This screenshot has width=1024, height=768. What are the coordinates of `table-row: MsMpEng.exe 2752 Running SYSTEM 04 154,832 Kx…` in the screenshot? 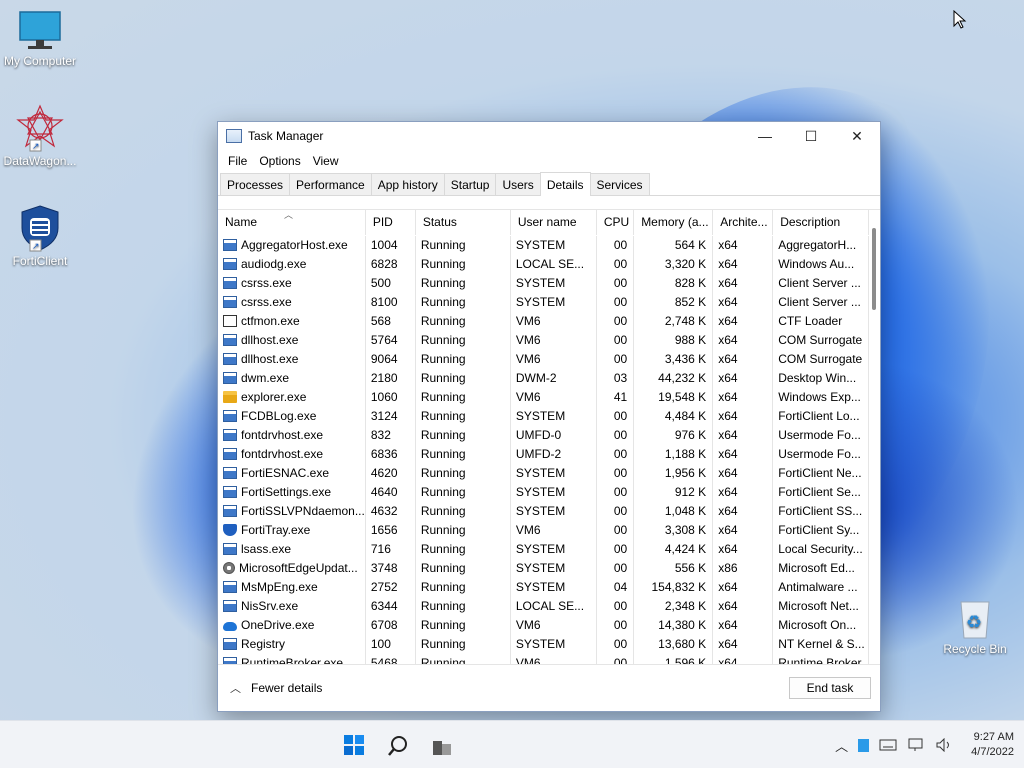 It's located at (544, 586).